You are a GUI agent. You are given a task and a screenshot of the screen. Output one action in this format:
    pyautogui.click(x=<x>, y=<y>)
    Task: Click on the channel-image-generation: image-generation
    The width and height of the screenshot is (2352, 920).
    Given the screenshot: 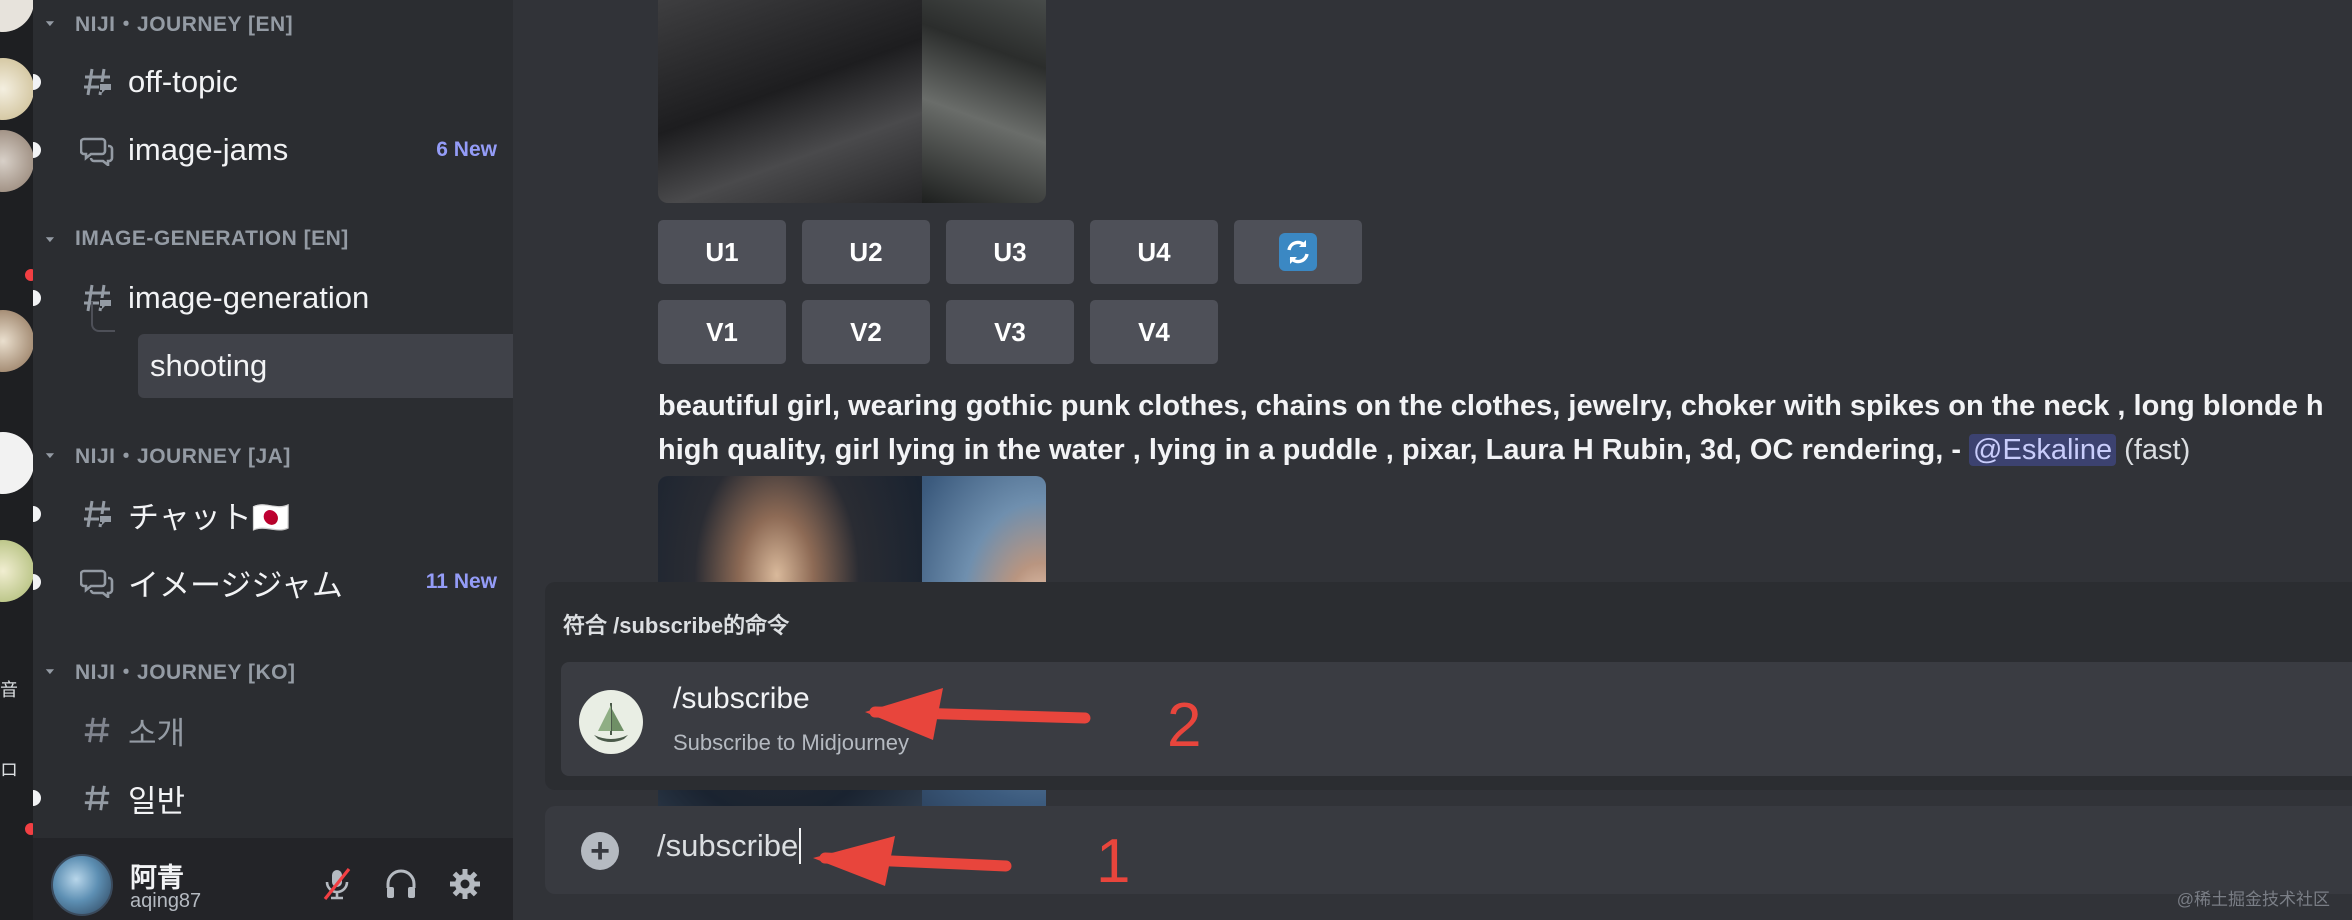 What is the action you would take?
    pyautogui.click(x=282, y=298)
    